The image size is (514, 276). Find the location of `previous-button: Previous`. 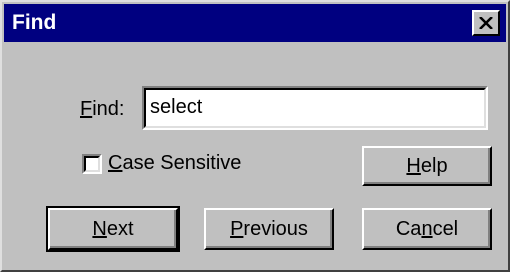

previous-button: Previous is located at coordinates (269, 229).